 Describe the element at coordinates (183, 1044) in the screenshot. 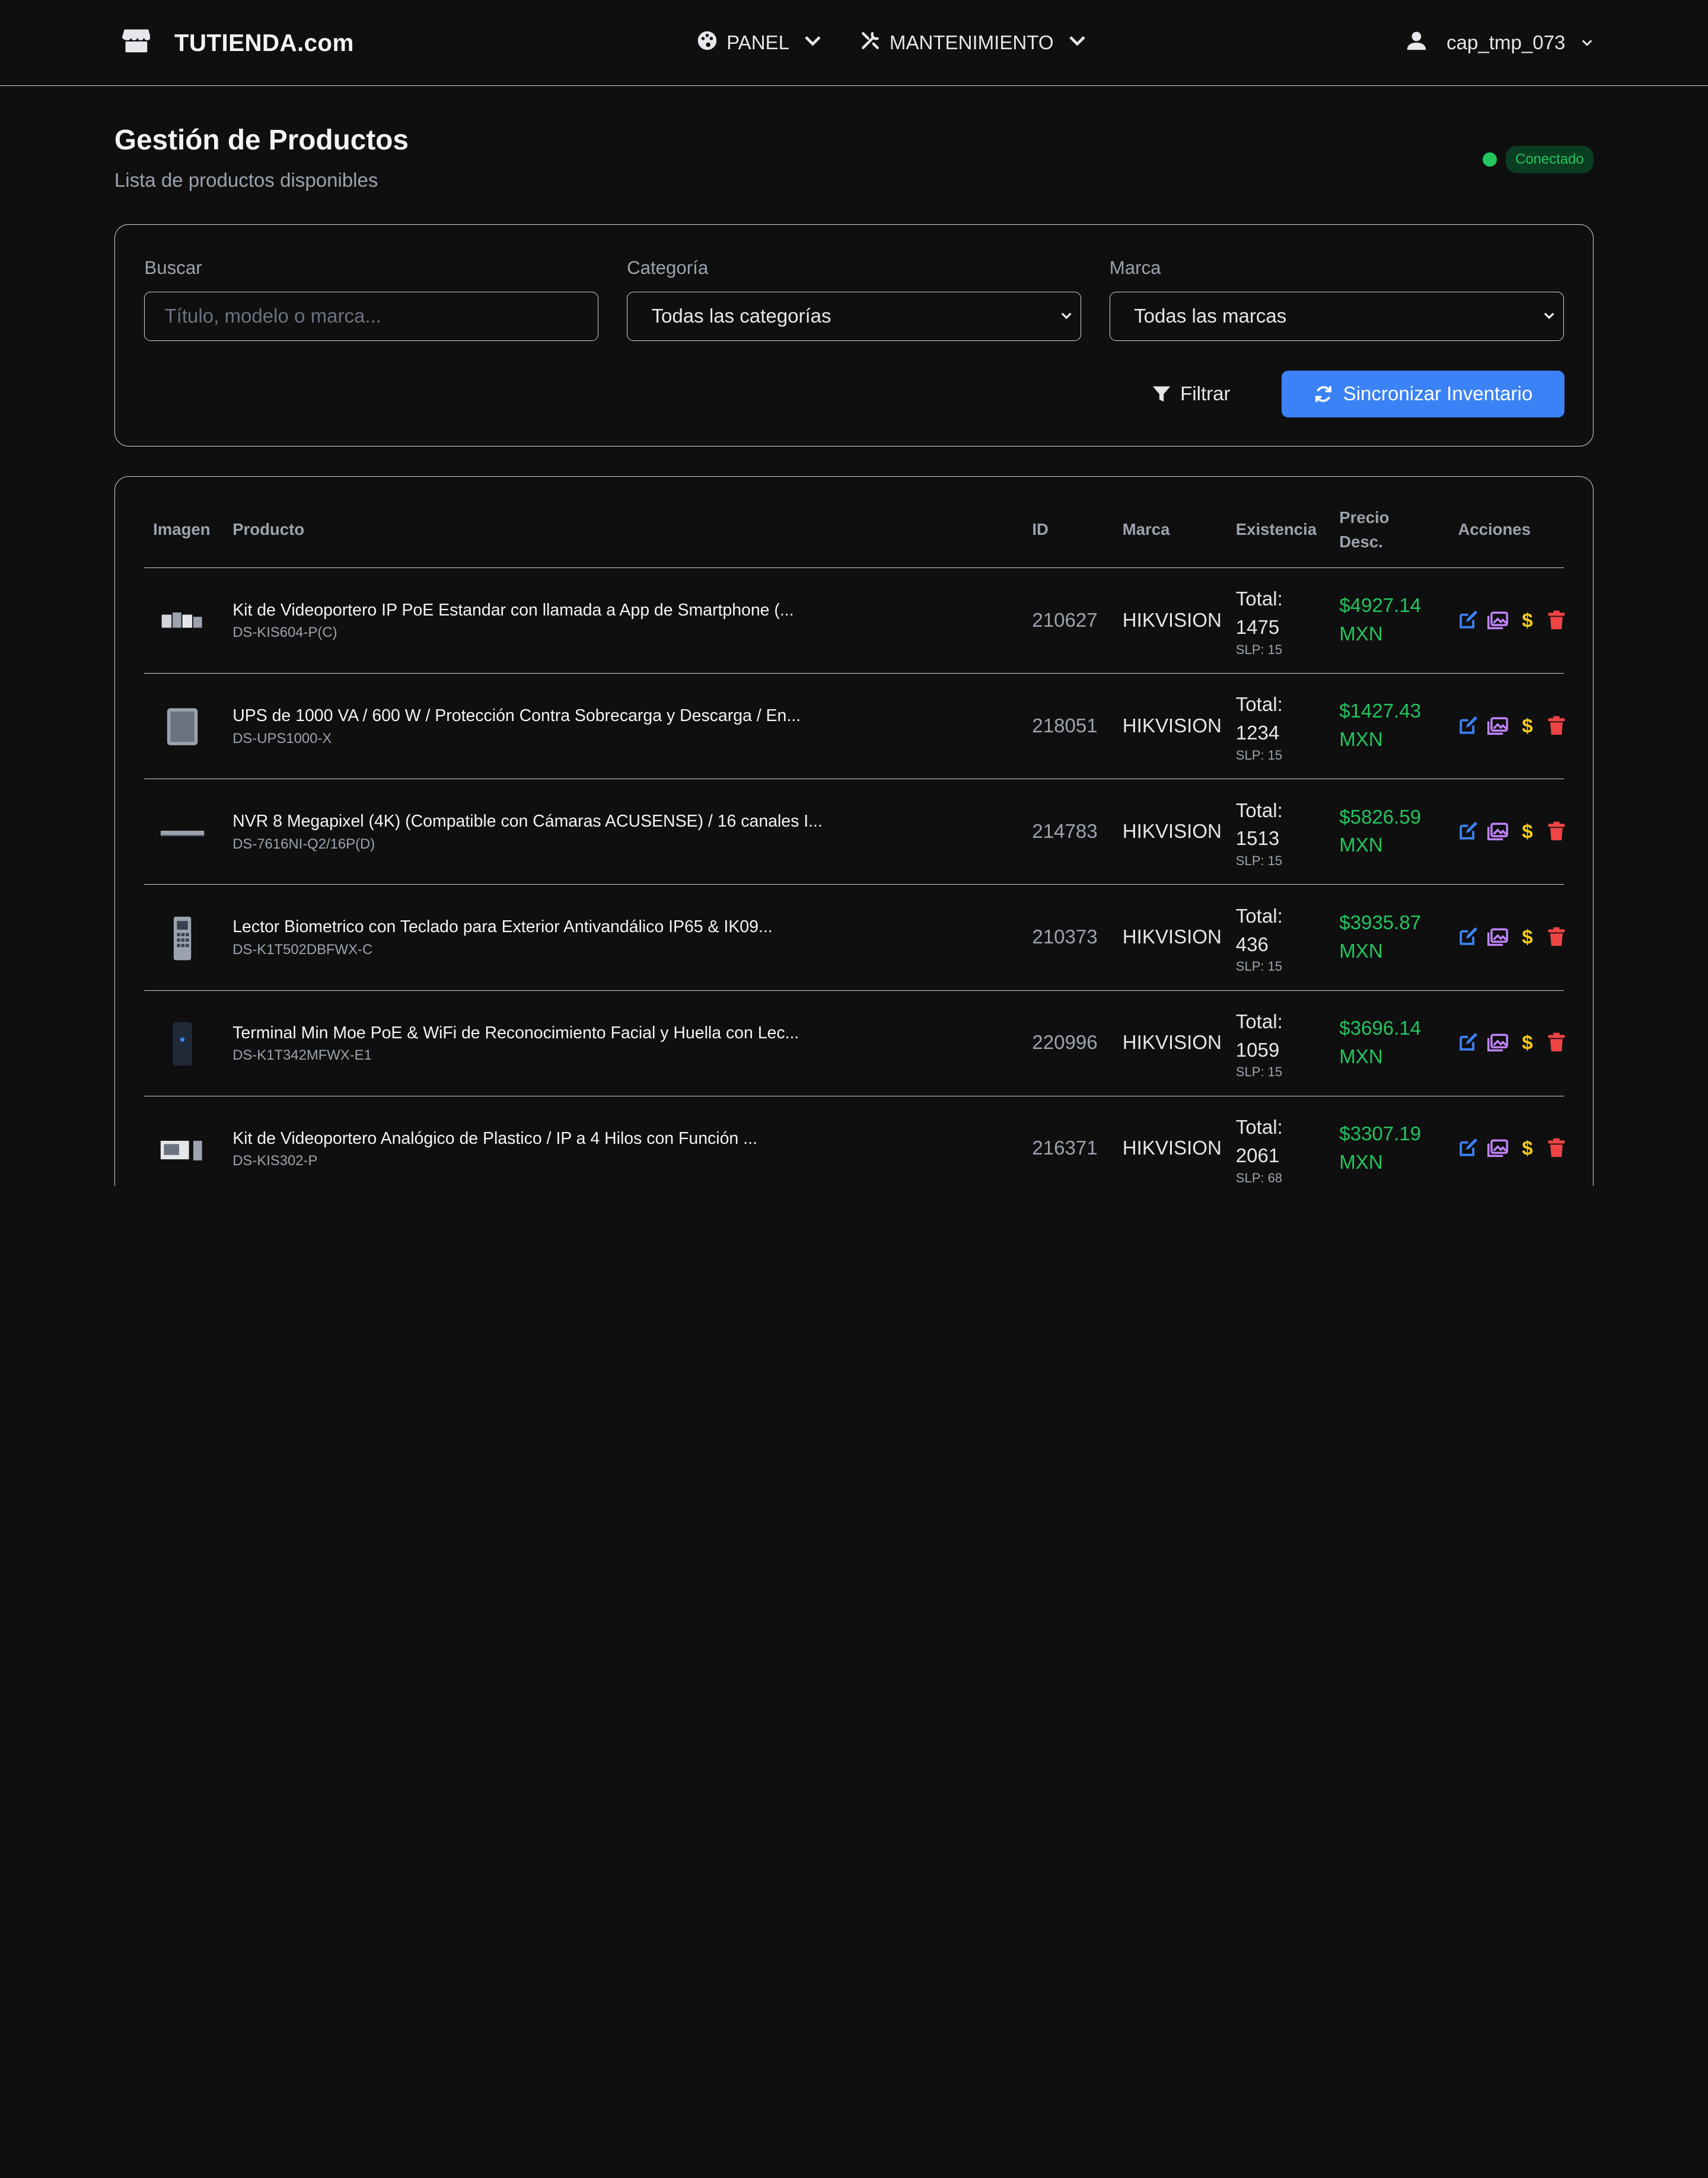

I see `face-terminal-icon` at that location.